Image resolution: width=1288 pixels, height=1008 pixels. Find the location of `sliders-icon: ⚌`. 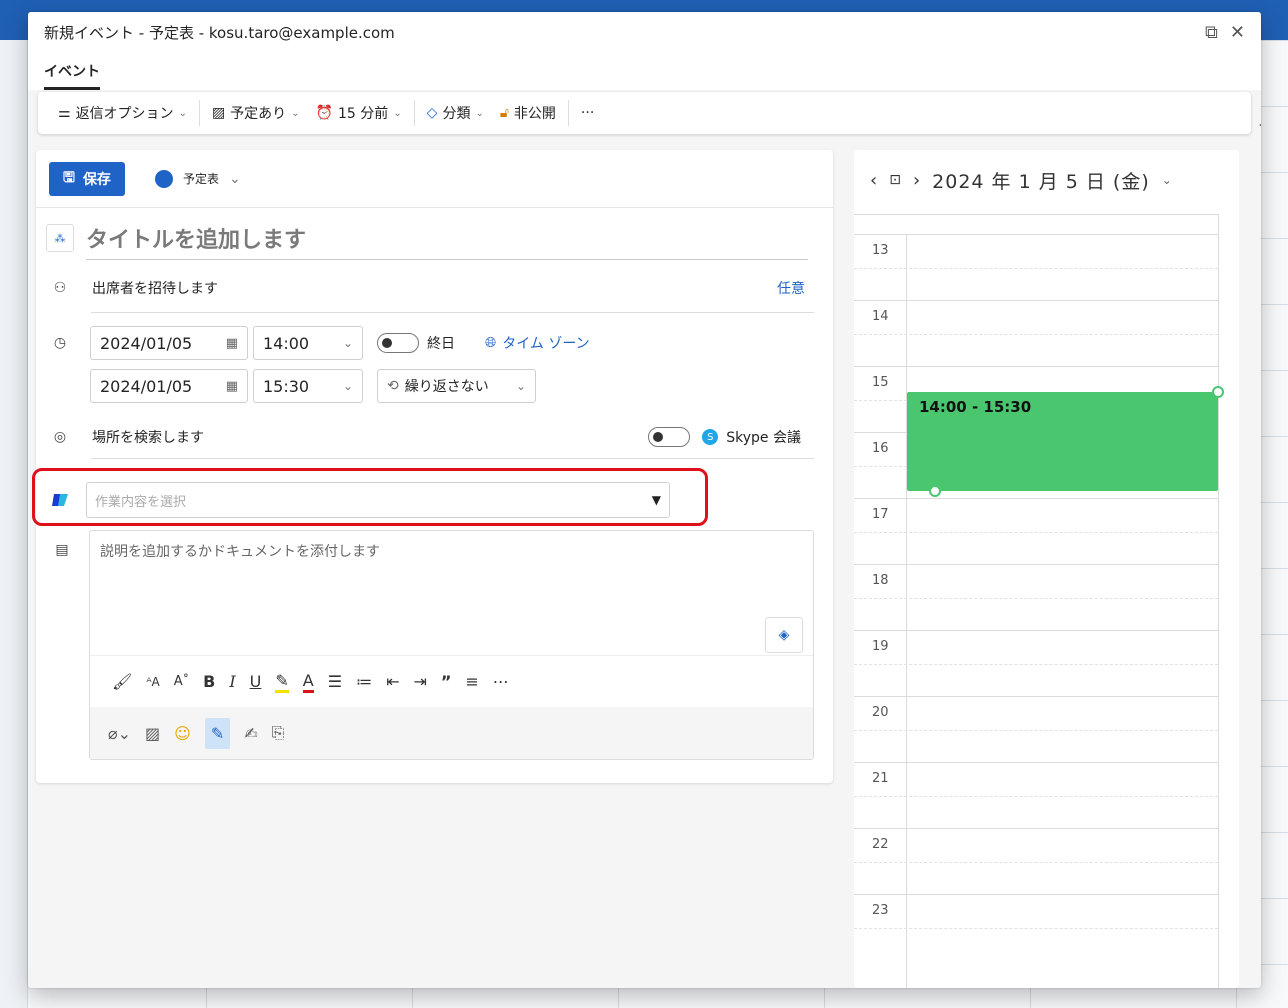

sliders-icon: ⚌ is located at coordinates (64, 113).